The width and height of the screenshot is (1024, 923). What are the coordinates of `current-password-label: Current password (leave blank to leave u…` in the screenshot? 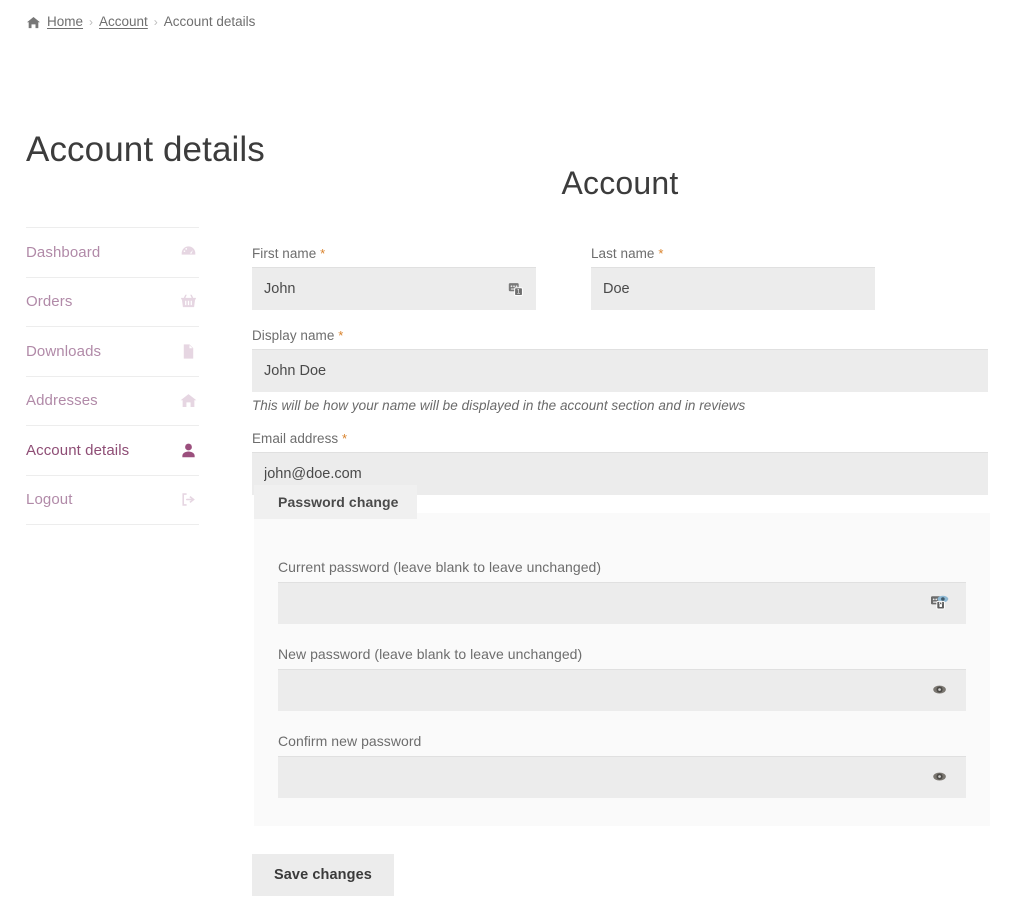 It's located at (440, 567).